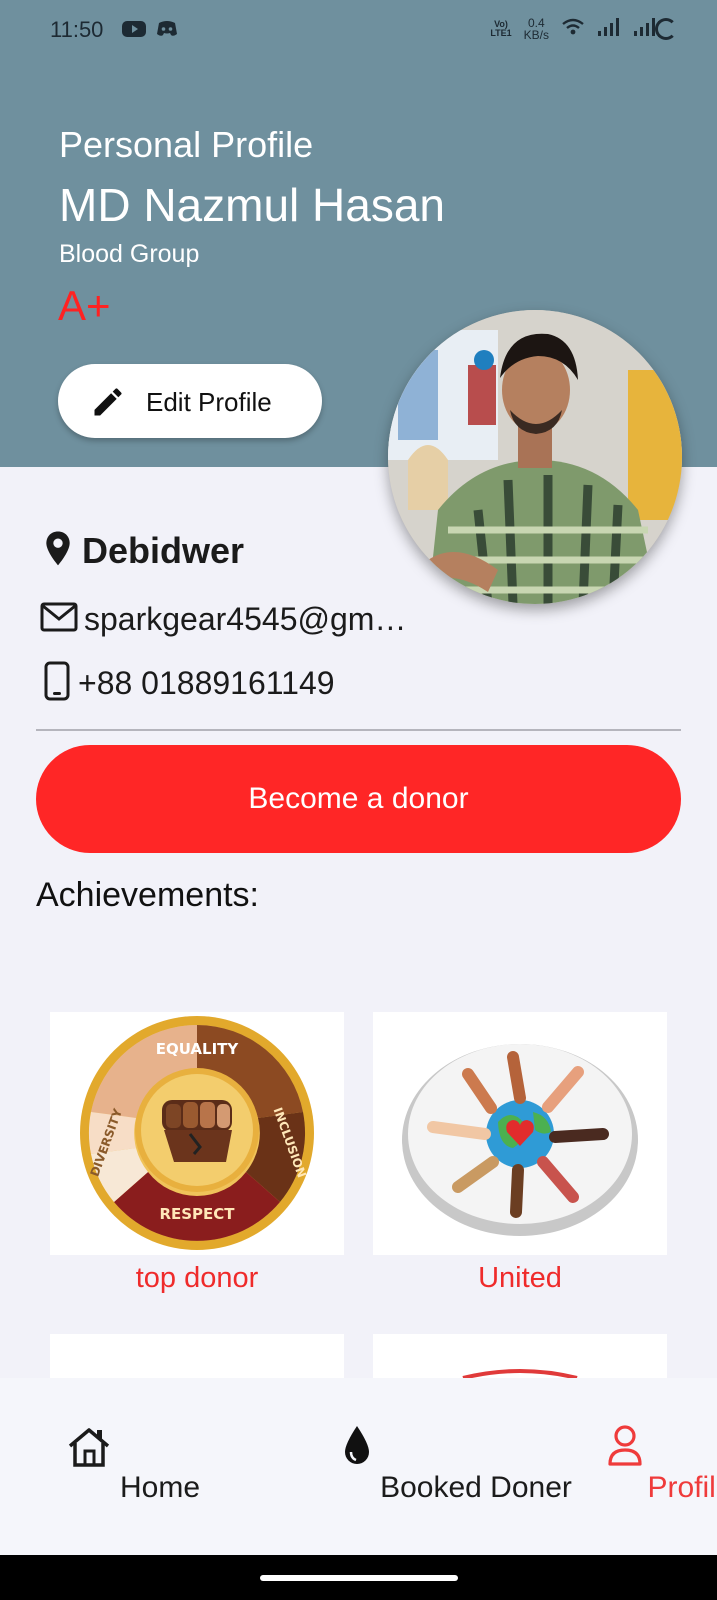  I want to click on wifi-icon, so click(573, 29).